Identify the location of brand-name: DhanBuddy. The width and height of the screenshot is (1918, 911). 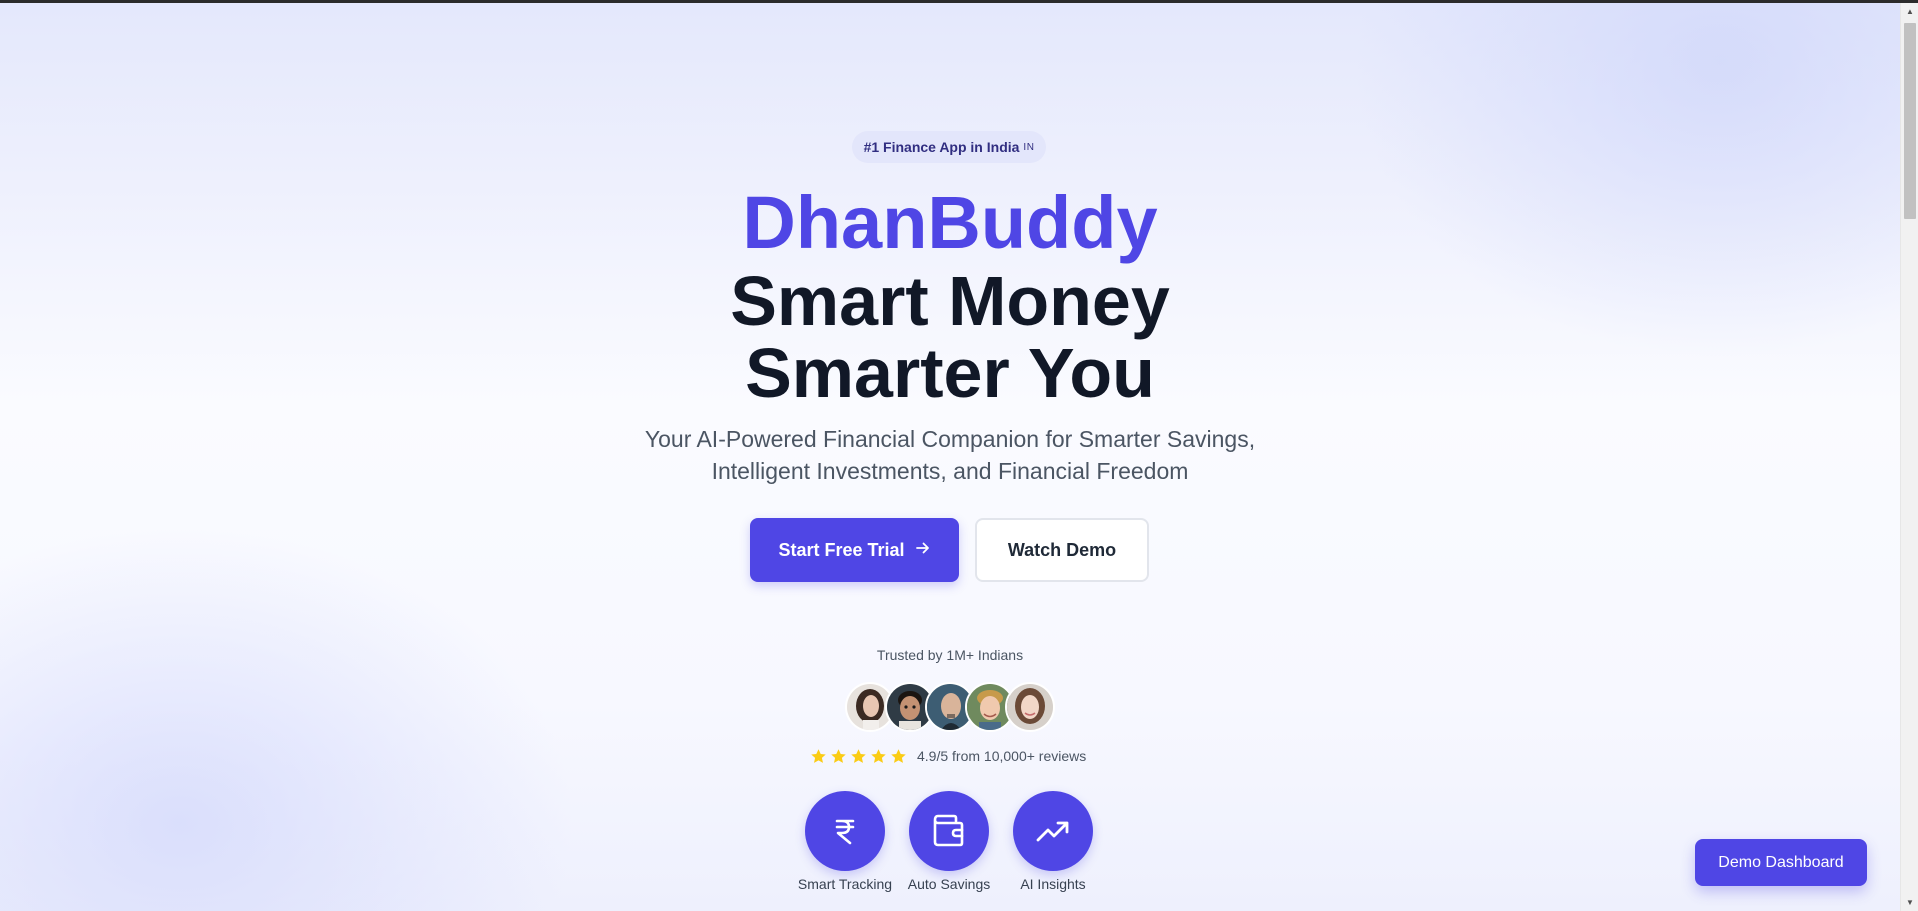
(950, 222).